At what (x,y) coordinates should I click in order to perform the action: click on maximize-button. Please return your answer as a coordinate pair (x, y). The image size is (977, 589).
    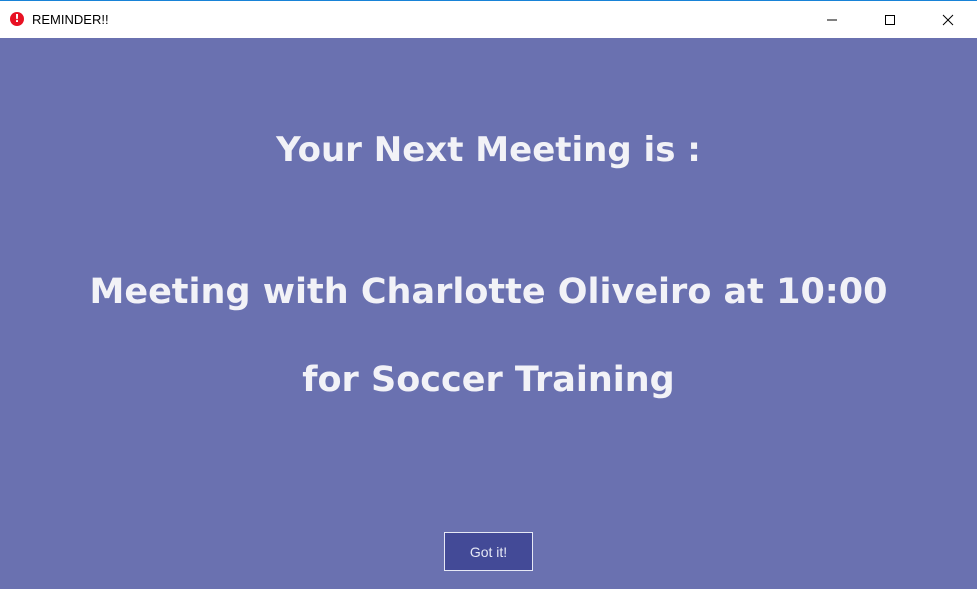
    Looking at the image, I should click on (890, 19).